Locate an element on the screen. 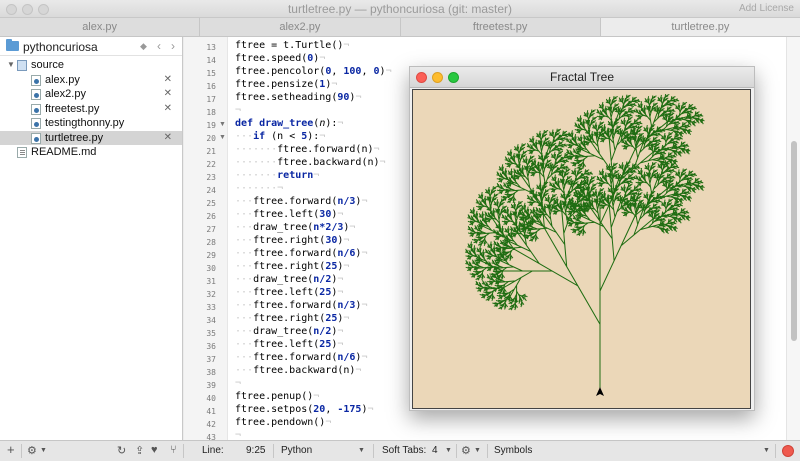 Image resolution: width=800 pixels, height=461 pixels. refresh-icon: ↻ is located at coordinates (121, 450).